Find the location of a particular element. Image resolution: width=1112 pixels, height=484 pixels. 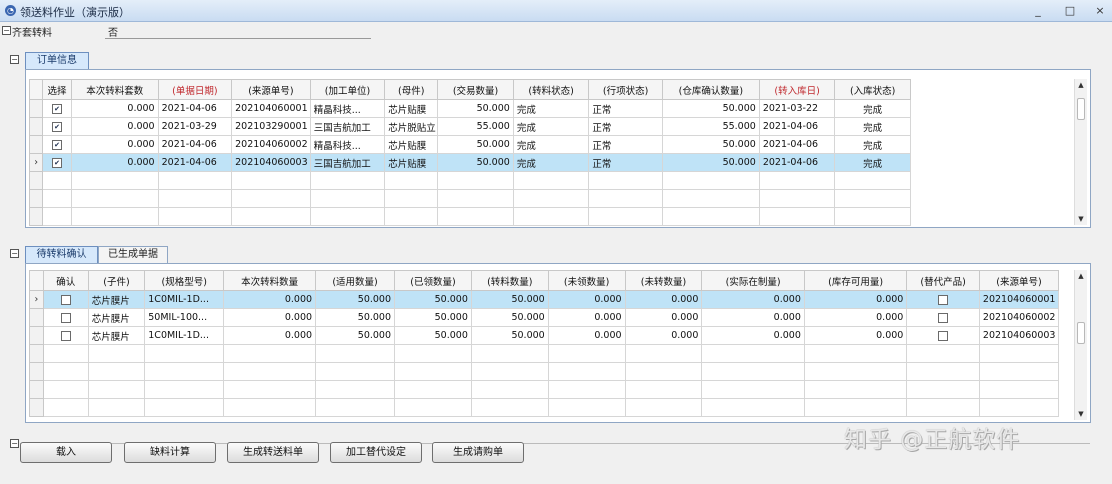

column-header: (子件) is located at coordinates (116, 280).